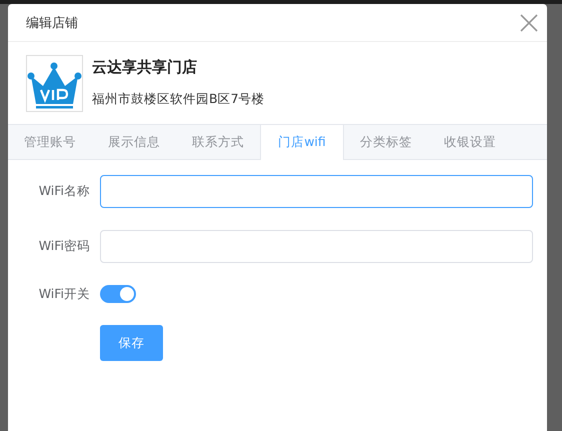  I want to click on store-name: 云达享共享门店, so click(145, 67).